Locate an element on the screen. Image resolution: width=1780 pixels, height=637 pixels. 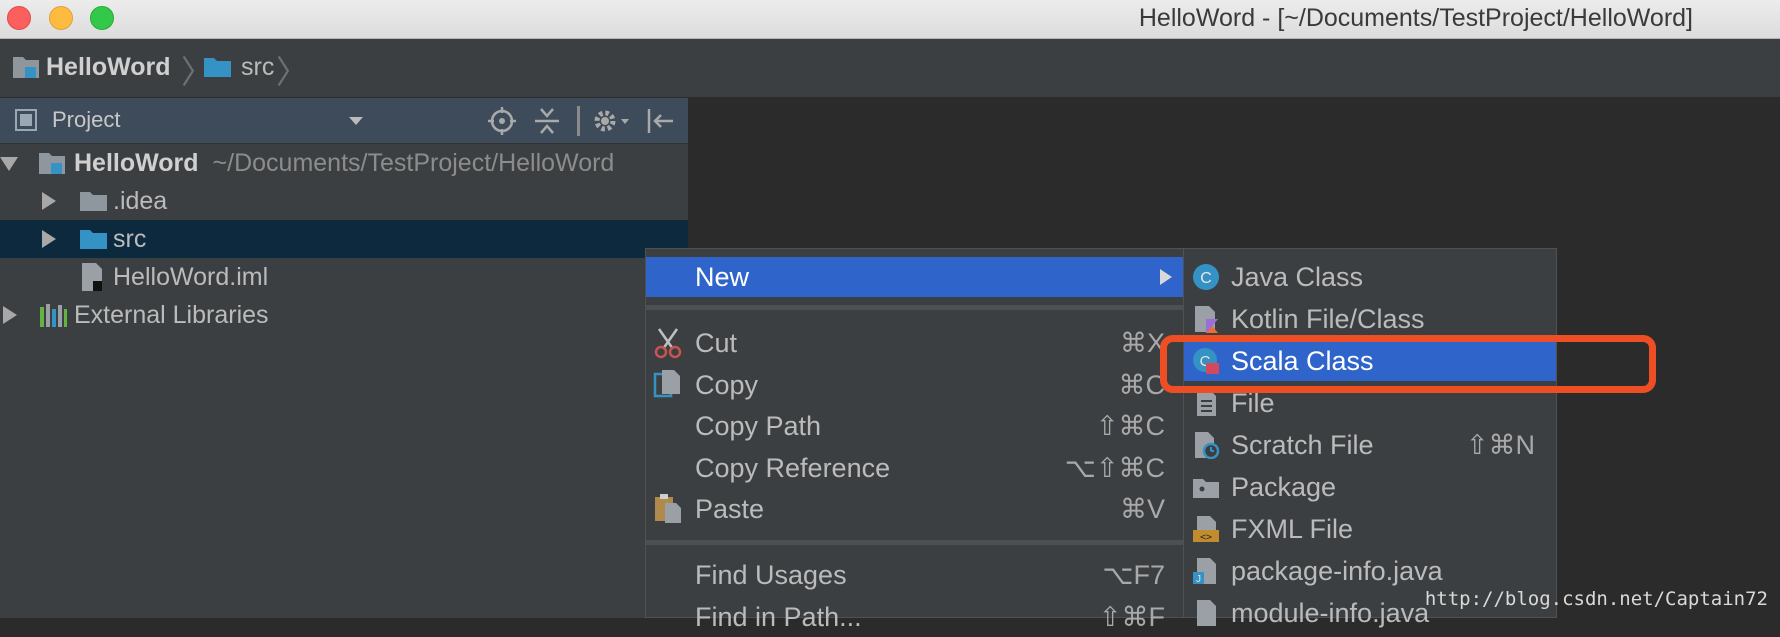
expand-arrow-icon is located at coordinates (9, 164).